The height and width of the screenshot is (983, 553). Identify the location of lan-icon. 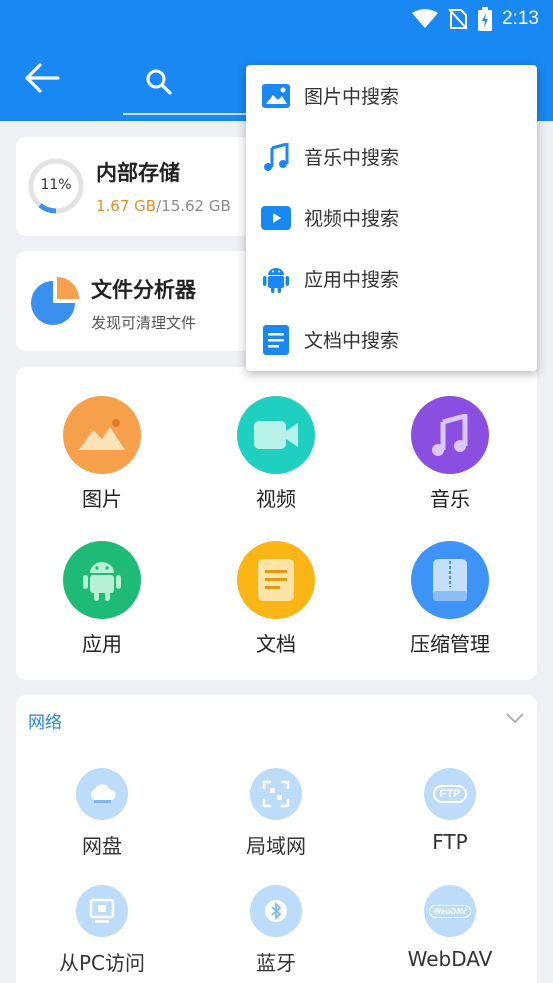
(276, 794).